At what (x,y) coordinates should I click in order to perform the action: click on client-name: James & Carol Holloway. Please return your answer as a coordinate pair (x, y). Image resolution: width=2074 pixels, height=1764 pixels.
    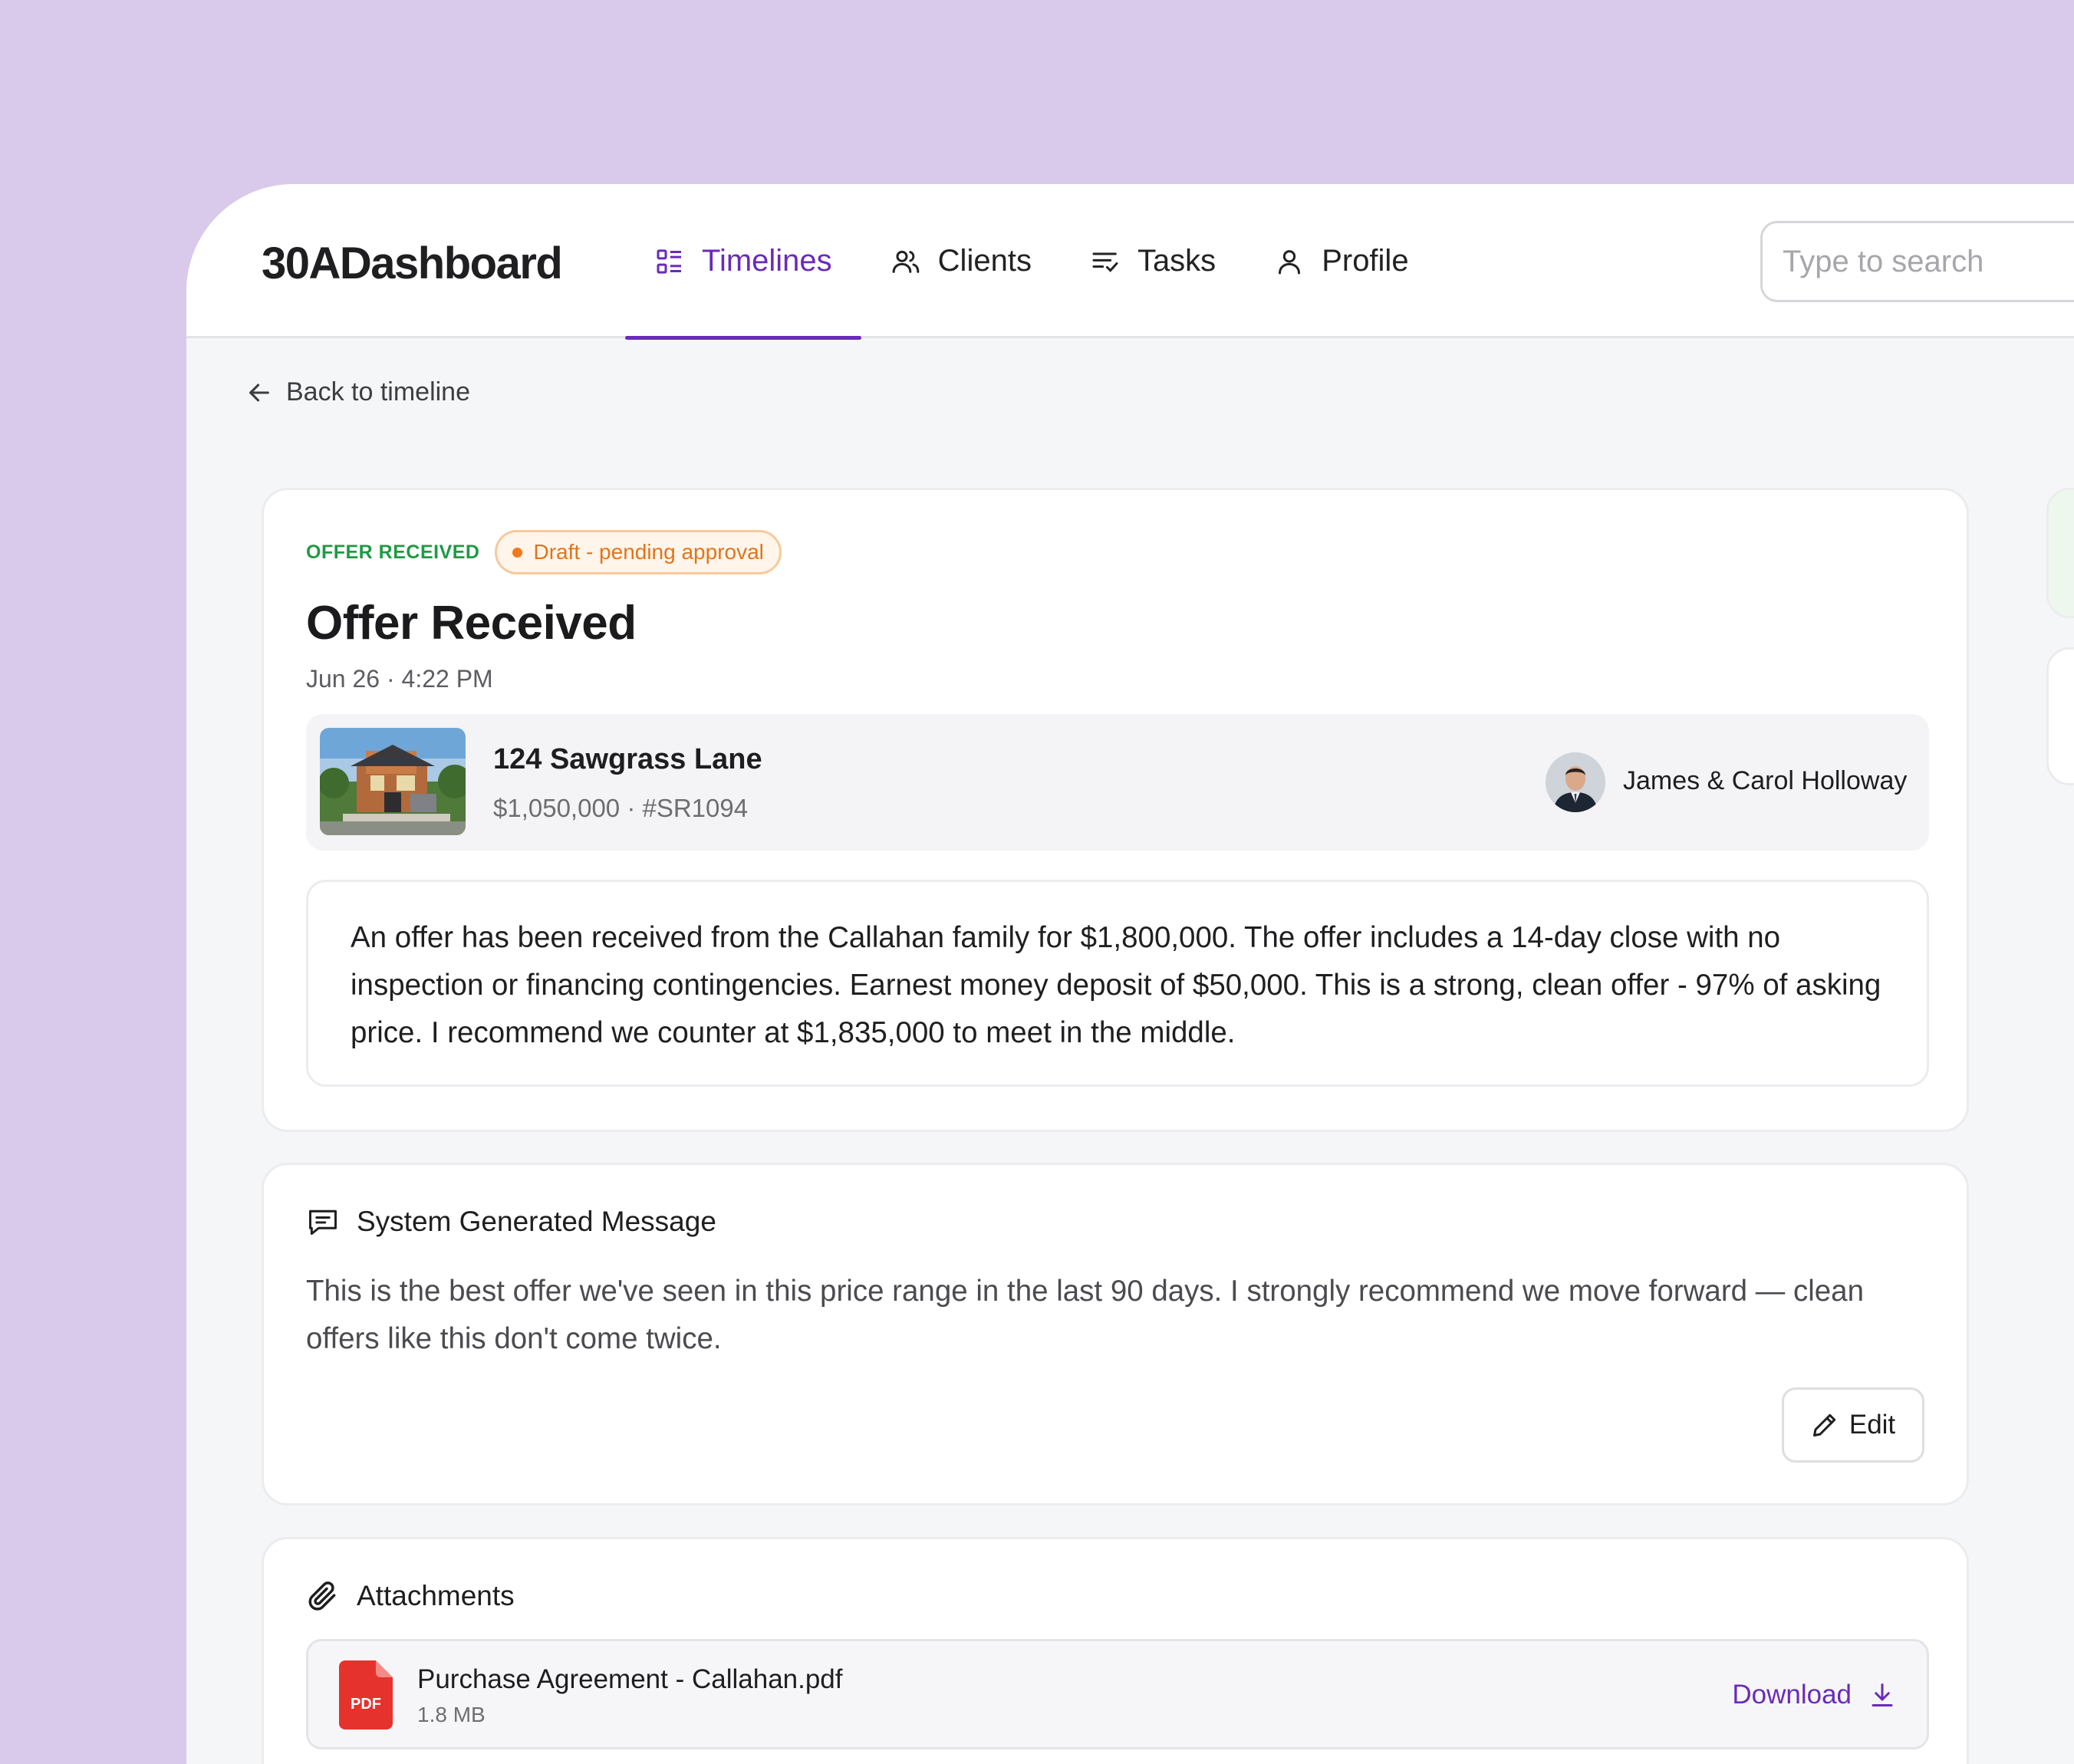
    Looking at the image, I should click on (1765, 780).